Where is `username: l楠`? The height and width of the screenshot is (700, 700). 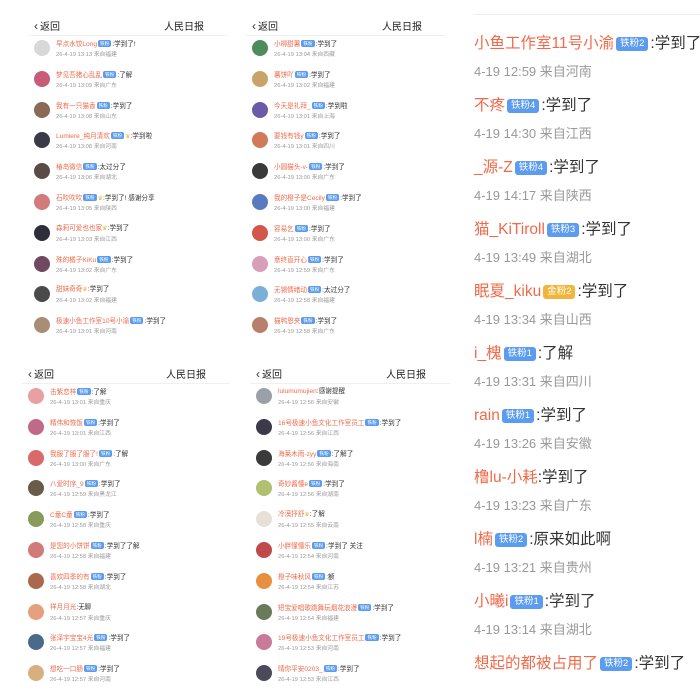 username: l楠 is located at coordinates (483, 539).